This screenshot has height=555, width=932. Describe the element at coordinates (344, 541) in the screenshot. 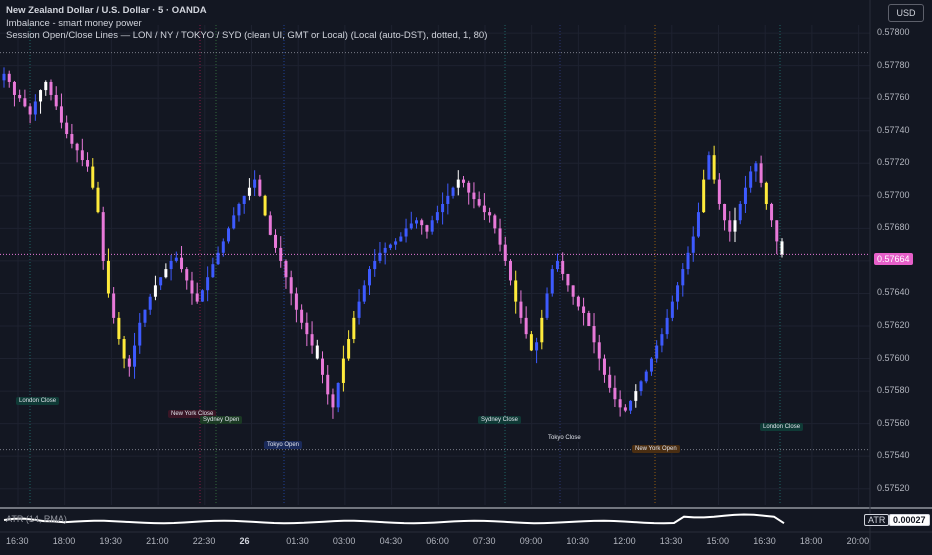

I see `time-tick-label: 03:00` at that location.